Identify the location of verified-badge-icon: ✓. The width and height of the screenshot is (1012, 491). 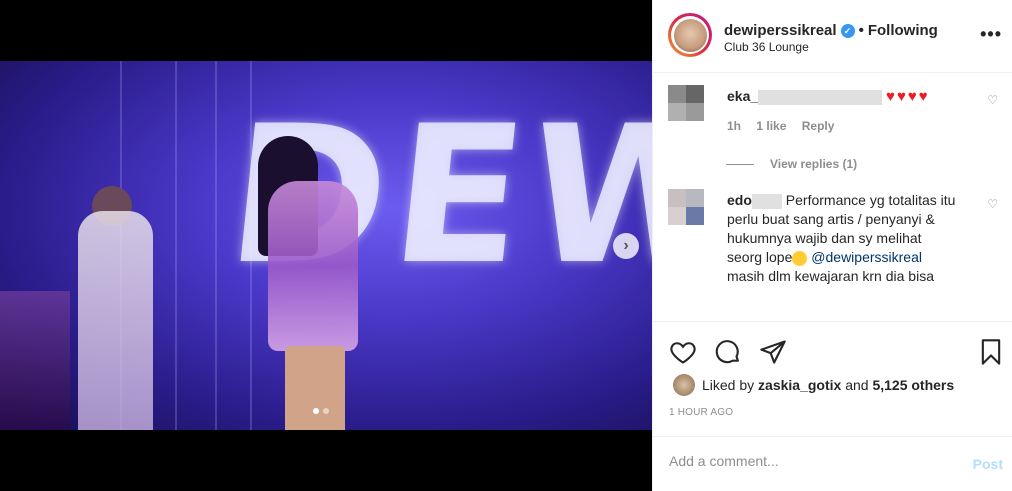
(847, 31).